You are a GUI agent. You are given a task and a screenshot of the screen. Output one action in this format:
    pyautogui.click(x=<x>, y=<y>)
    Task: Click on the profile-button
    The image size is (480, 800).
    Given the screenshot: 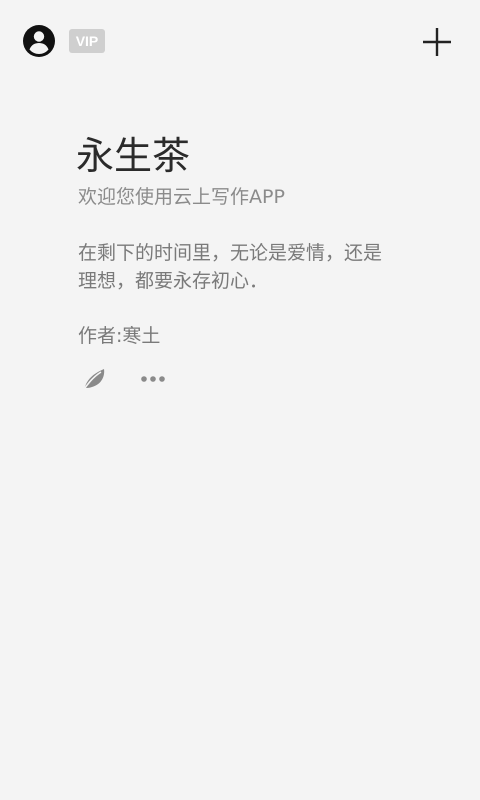 What is the action you would take?
    pyautogui.click(x=39, y=41)
    